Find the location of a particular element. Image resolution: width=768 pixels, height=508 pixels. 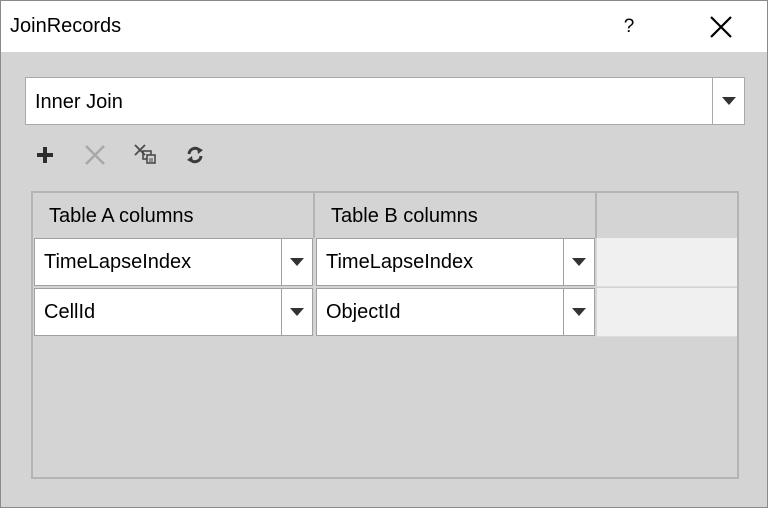

clear-mappings-button is located at coordinates (145, 155).